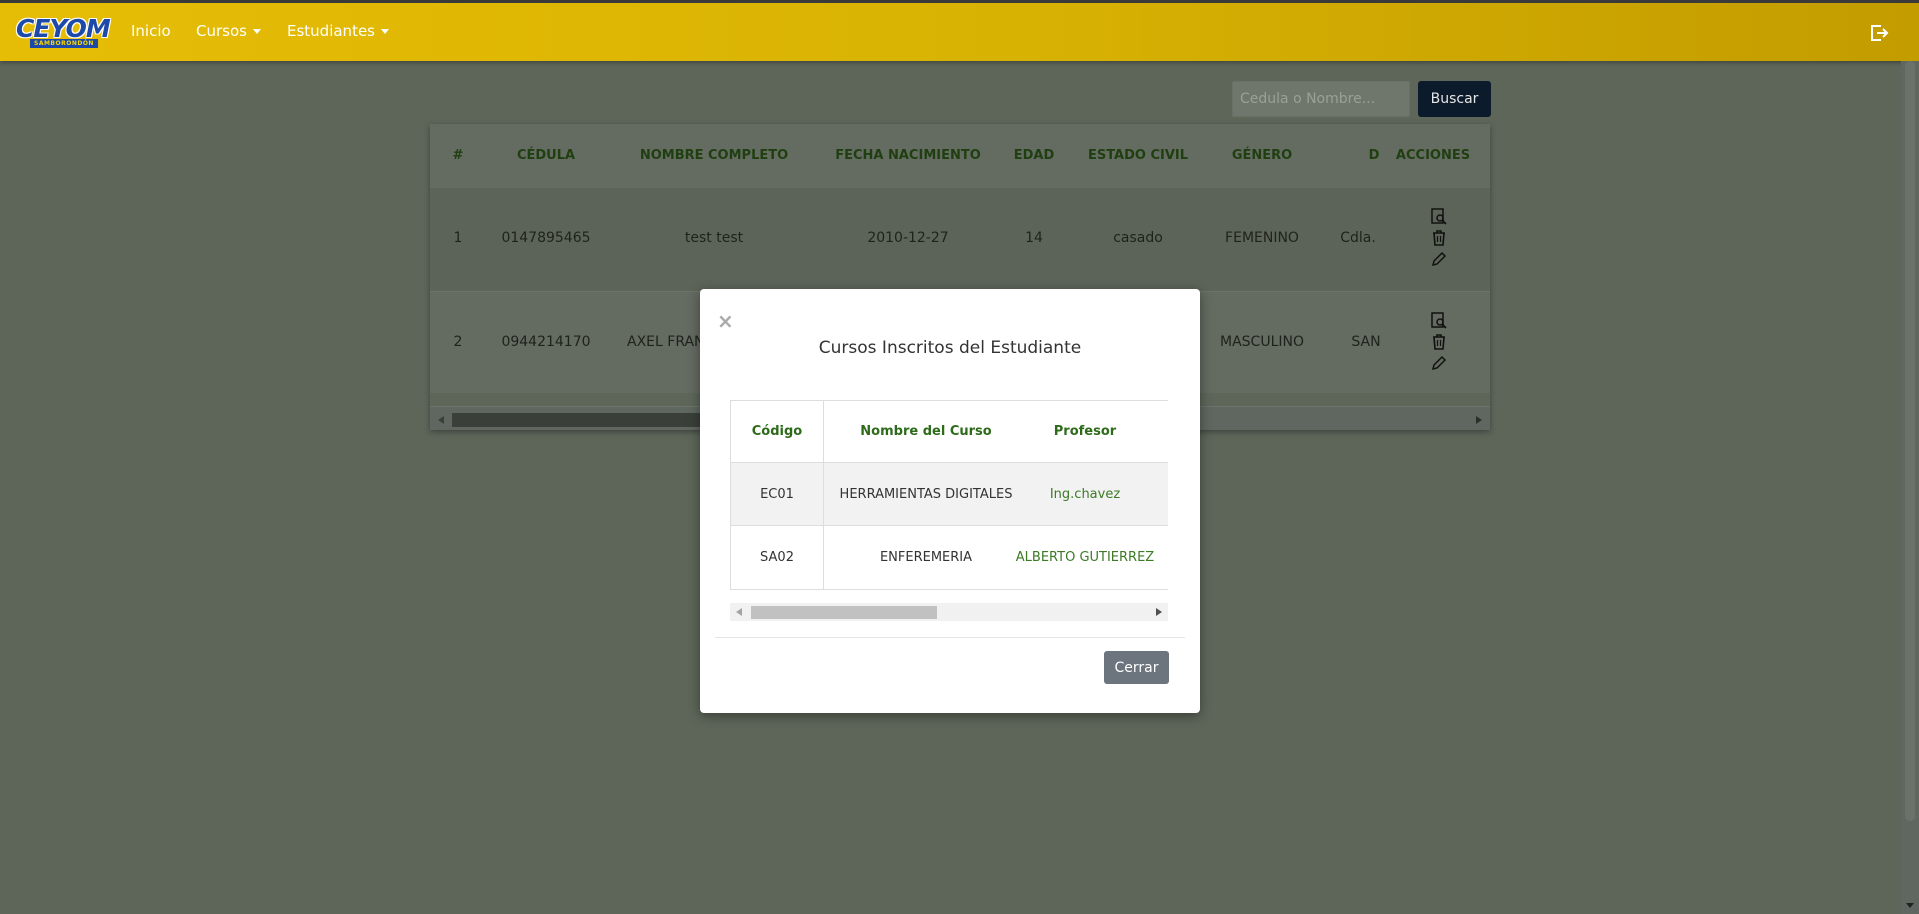 The image size is (1919, 914). What do you see at coordinates (725, 321) in the screenshot?
I see `close-icon: ×` at bounding box center [725, 321].